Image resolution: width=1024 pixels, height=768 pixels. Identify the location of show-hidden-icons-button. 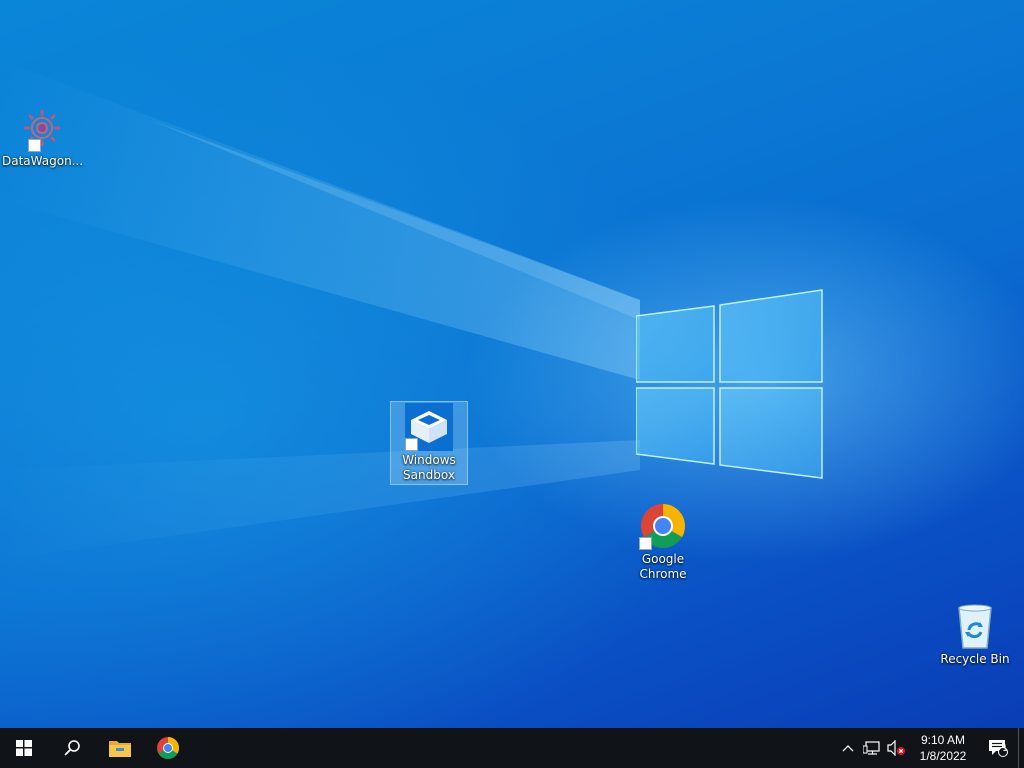
(848, 748).